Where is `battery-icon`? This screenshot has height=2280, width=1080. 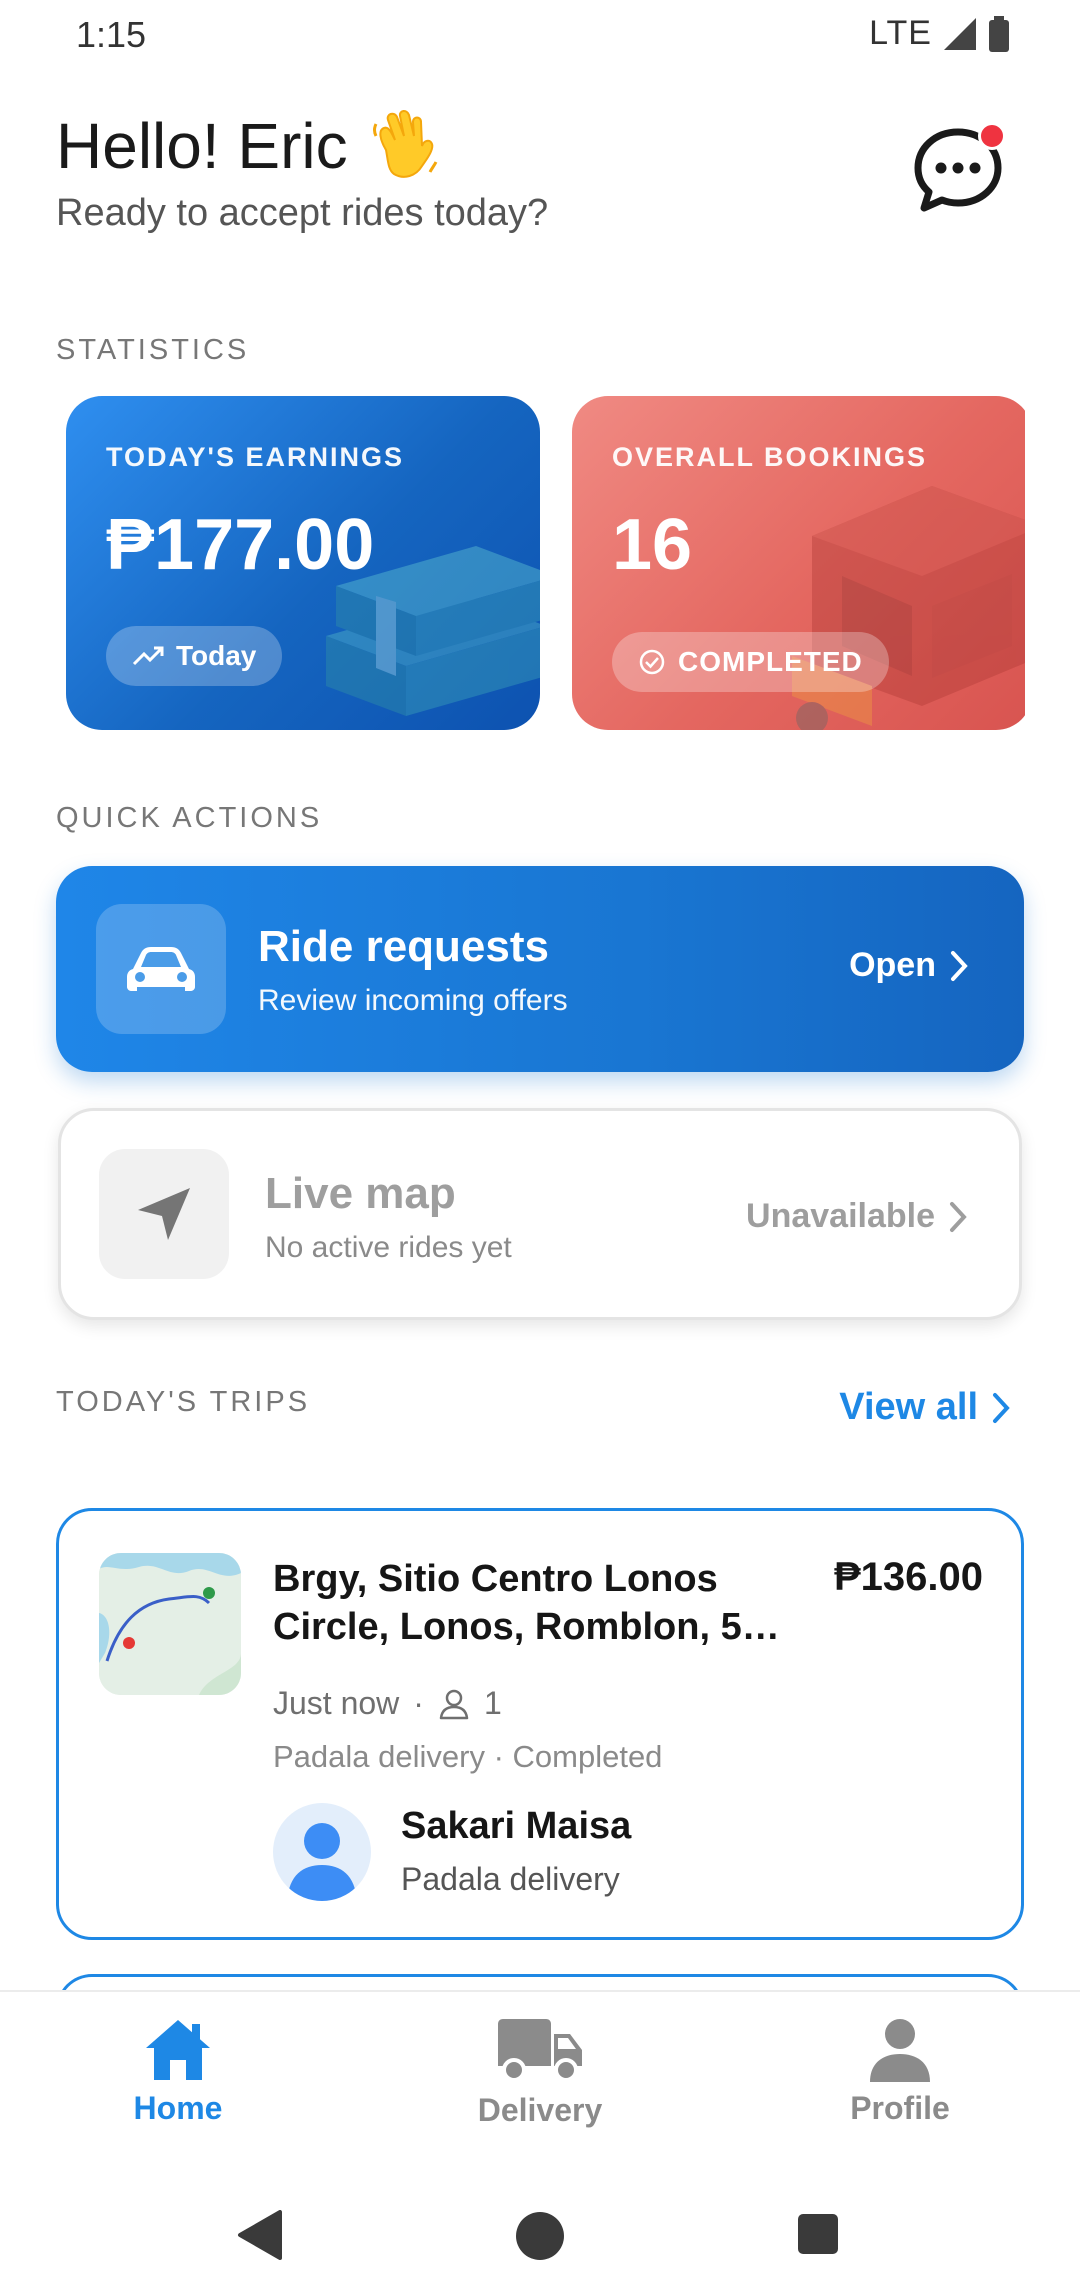
battery-icon is located at coordinates (999, 33).